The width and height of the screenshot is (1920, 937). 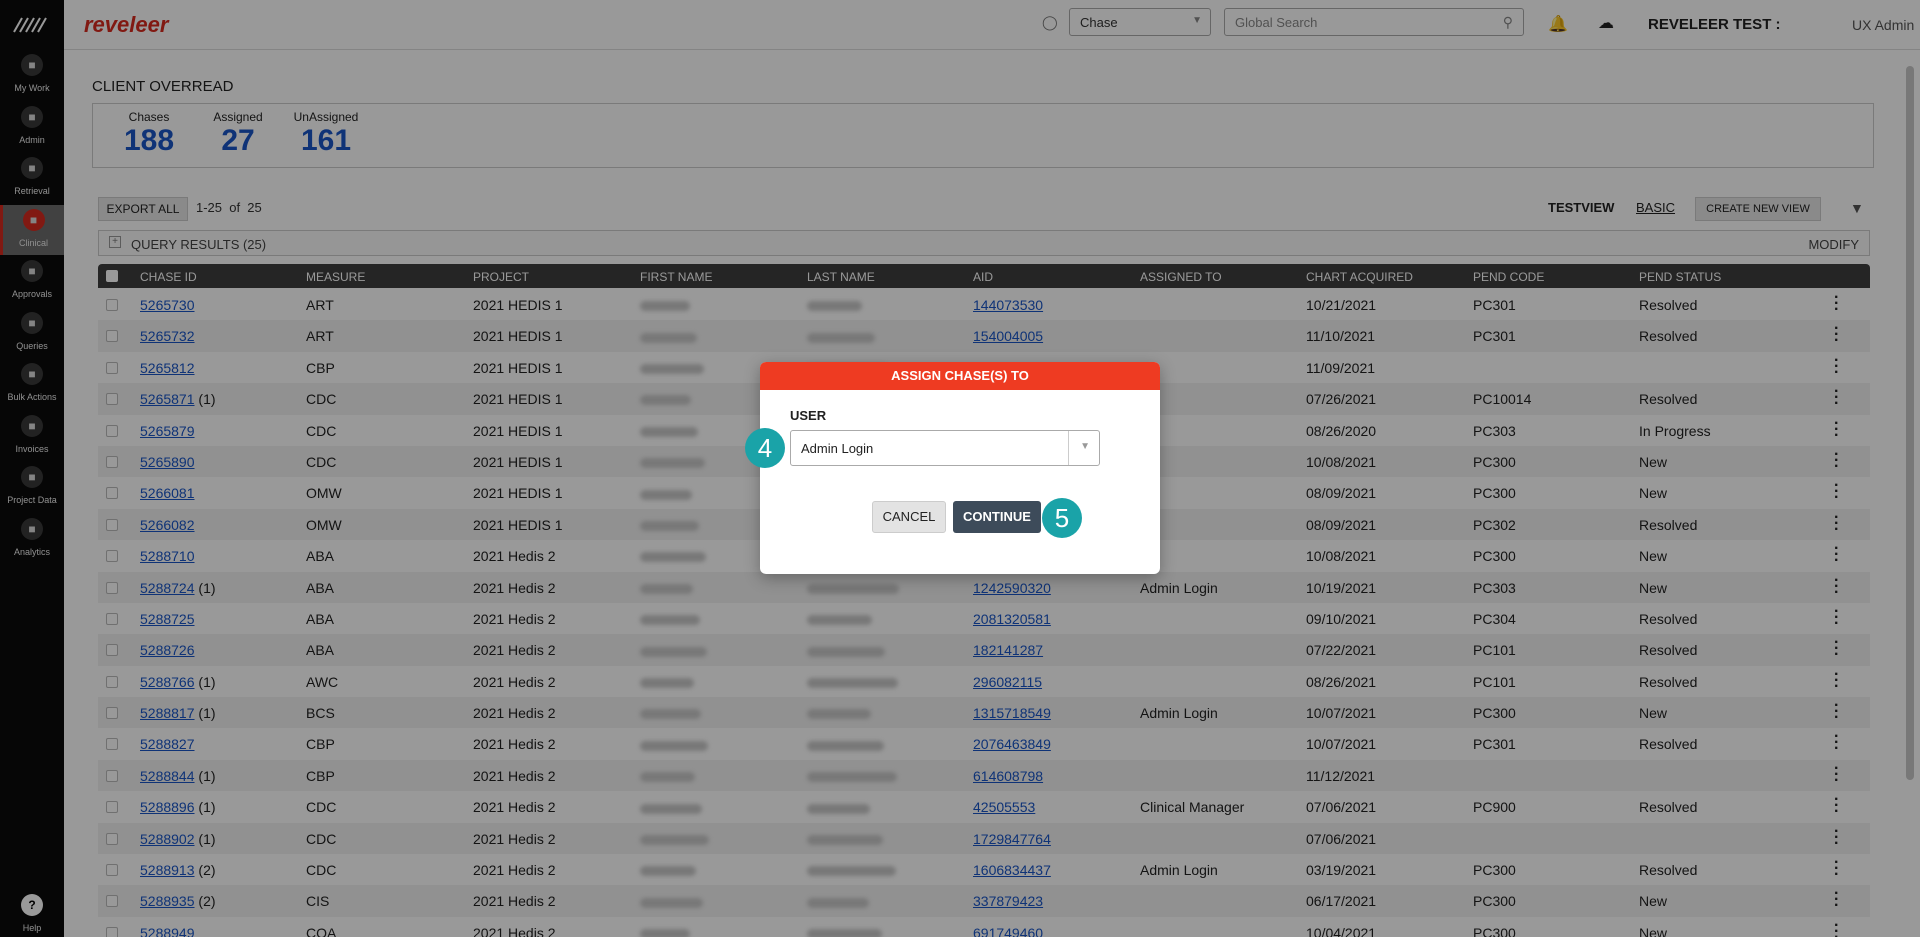 I want to click on chevron-down-icon: ▼, so click(x=1085, y=446).